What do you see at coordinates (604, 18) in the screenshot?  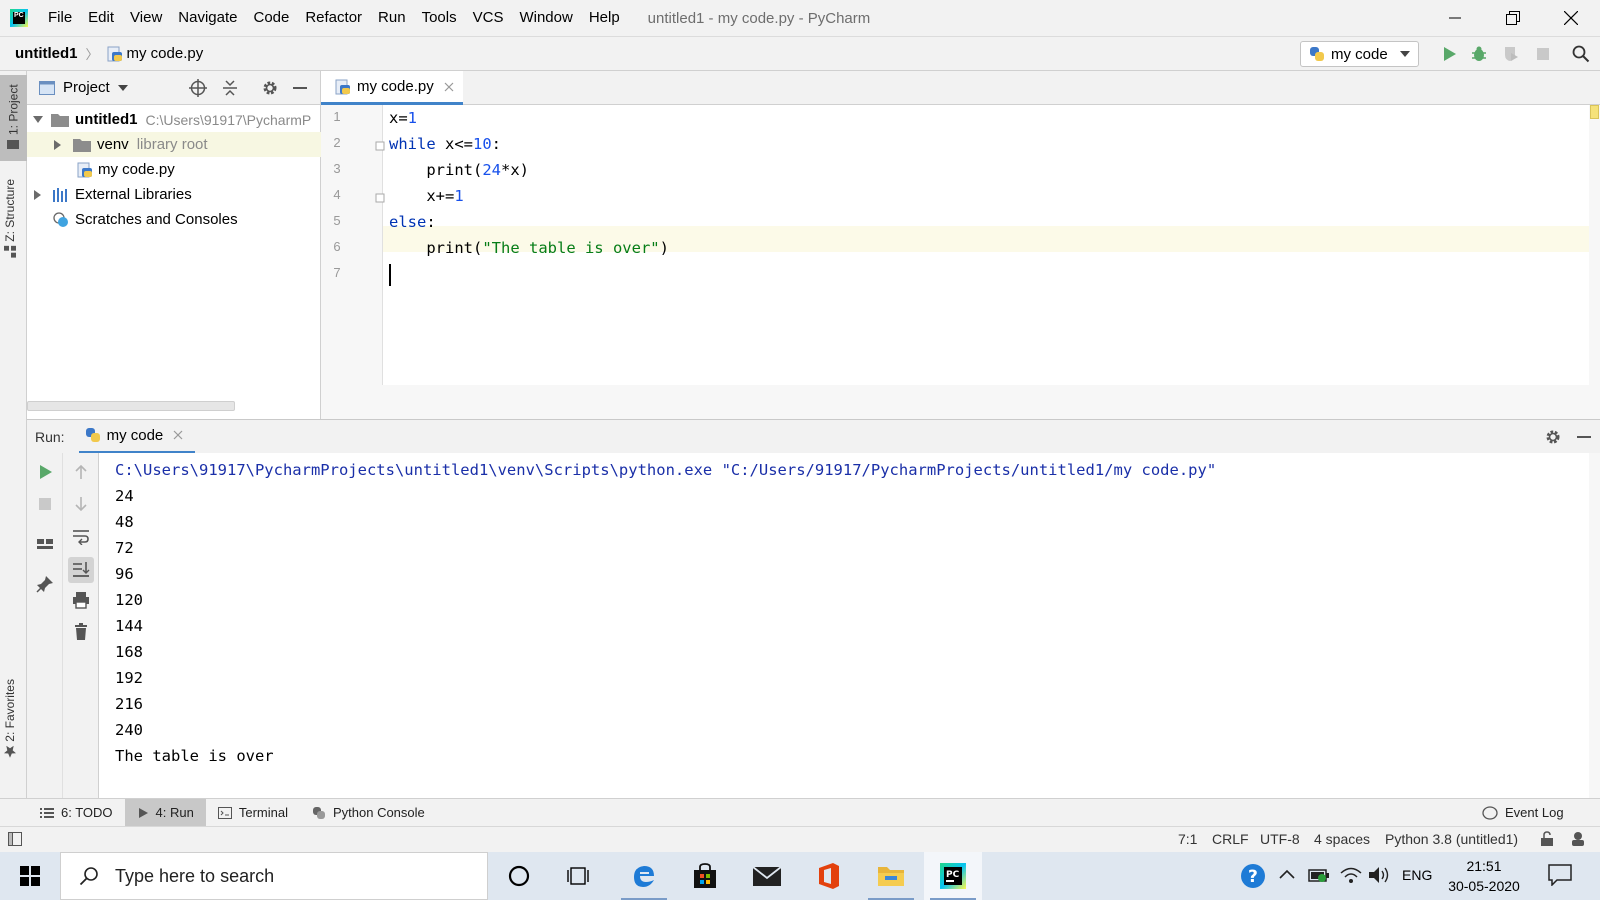 I see `menu-help: Help` at bounding box center [604, 18].